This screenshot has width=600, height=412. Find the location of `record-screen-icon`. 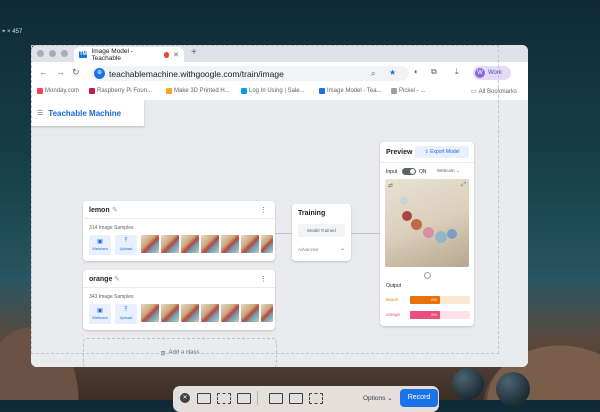

record-screen-icon is located at coordinates (276, 398).